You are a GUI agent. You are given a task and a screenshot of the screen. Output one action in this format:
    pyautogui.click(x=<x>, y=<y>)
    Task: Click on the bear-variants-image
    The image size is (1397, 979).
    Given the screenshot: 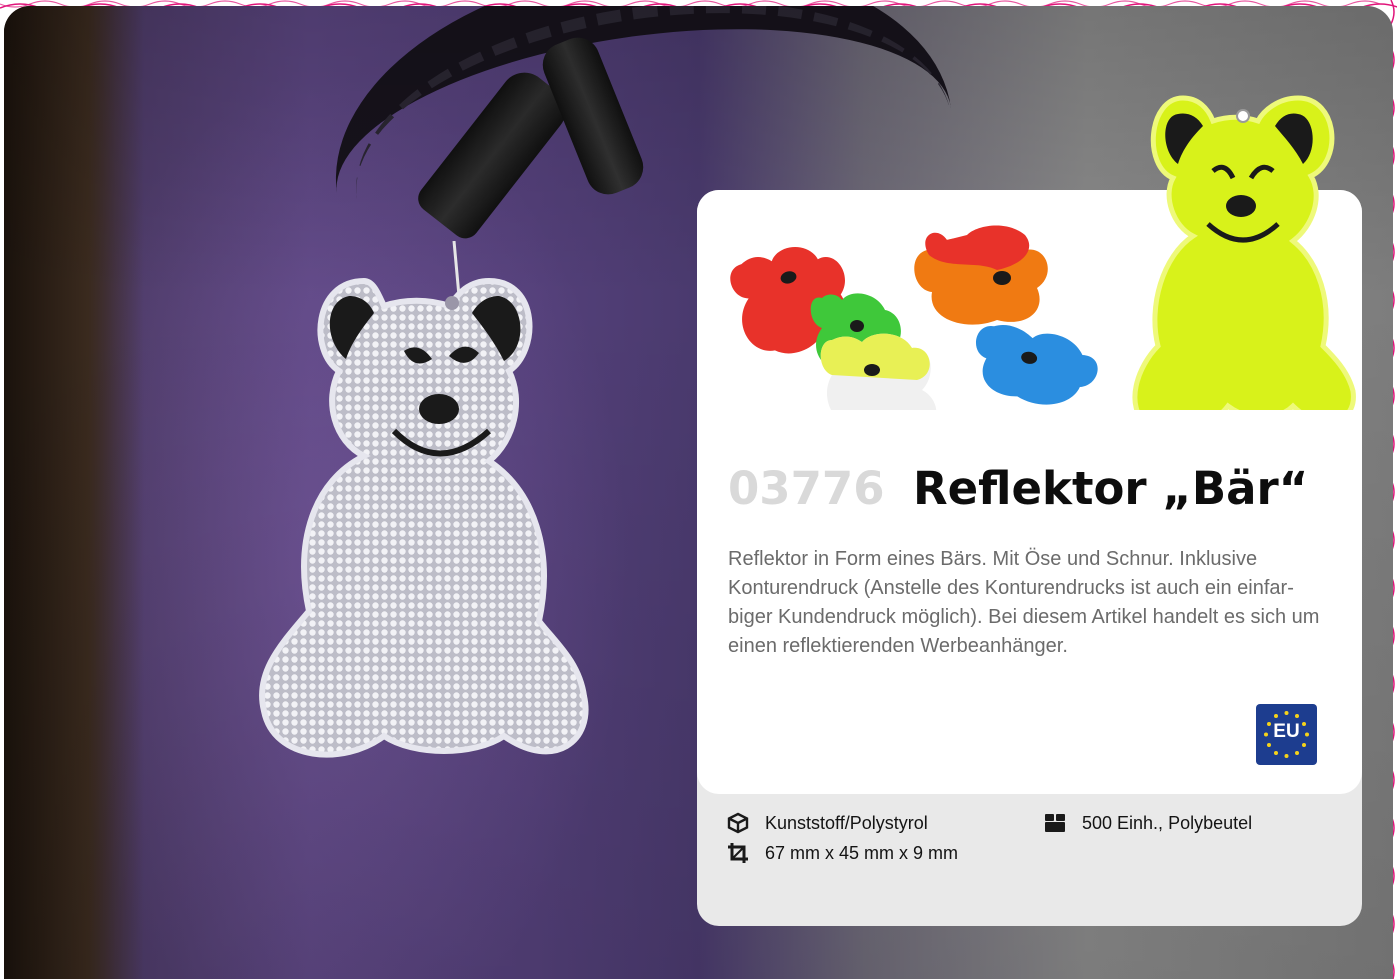 What is the action you would take?
    pyautogui.click(x=1043, y=252)
    